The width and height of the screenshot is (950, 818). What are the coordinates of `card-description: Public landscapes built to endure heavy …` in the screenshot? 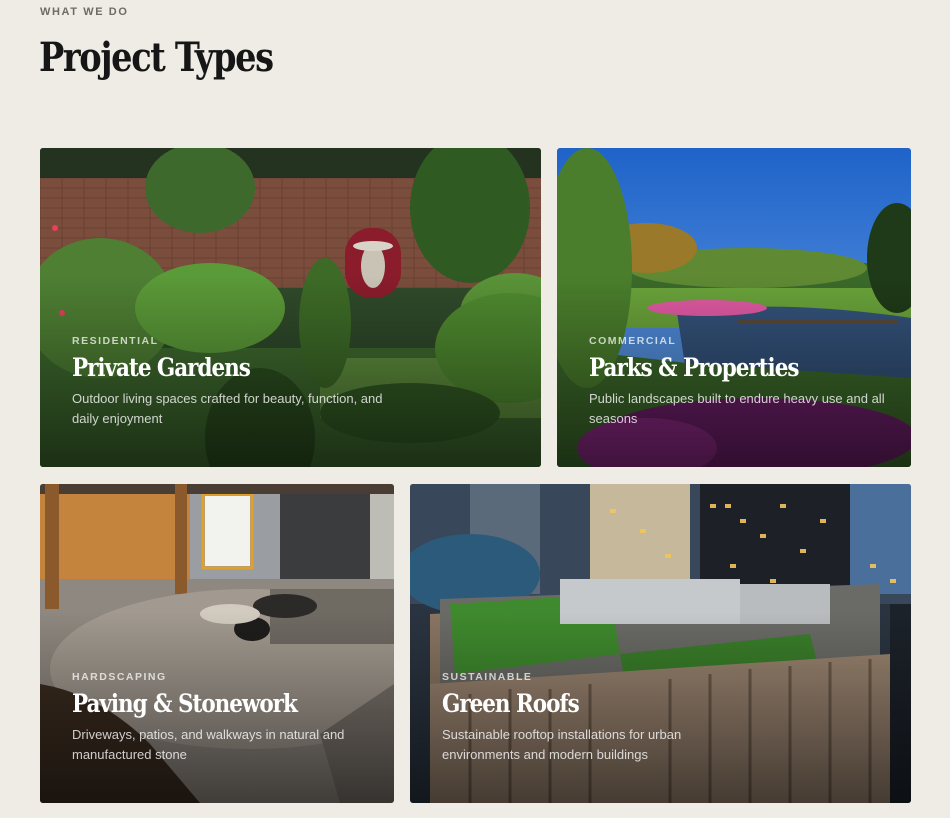 It's located at (737, 408).